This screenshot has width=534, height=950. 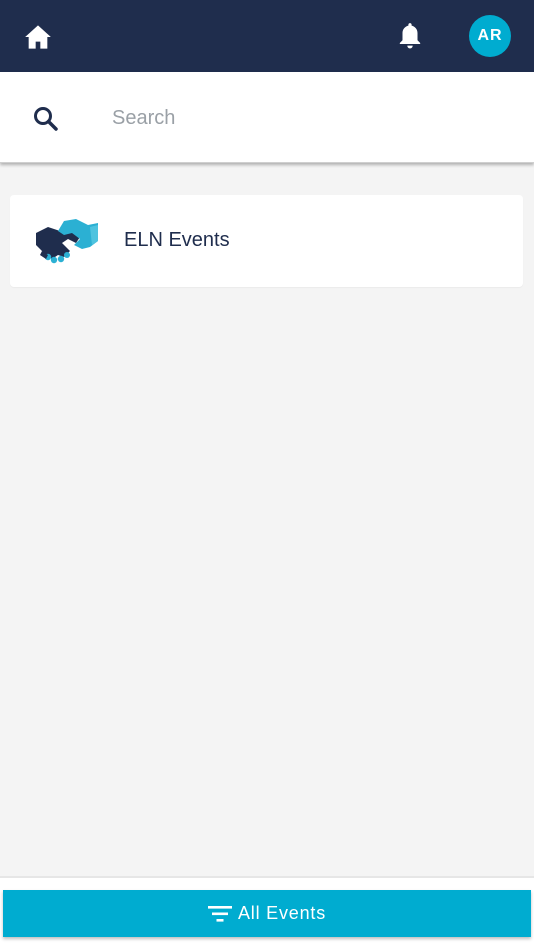 I want to click on home-button, so click(x=38, y=37).